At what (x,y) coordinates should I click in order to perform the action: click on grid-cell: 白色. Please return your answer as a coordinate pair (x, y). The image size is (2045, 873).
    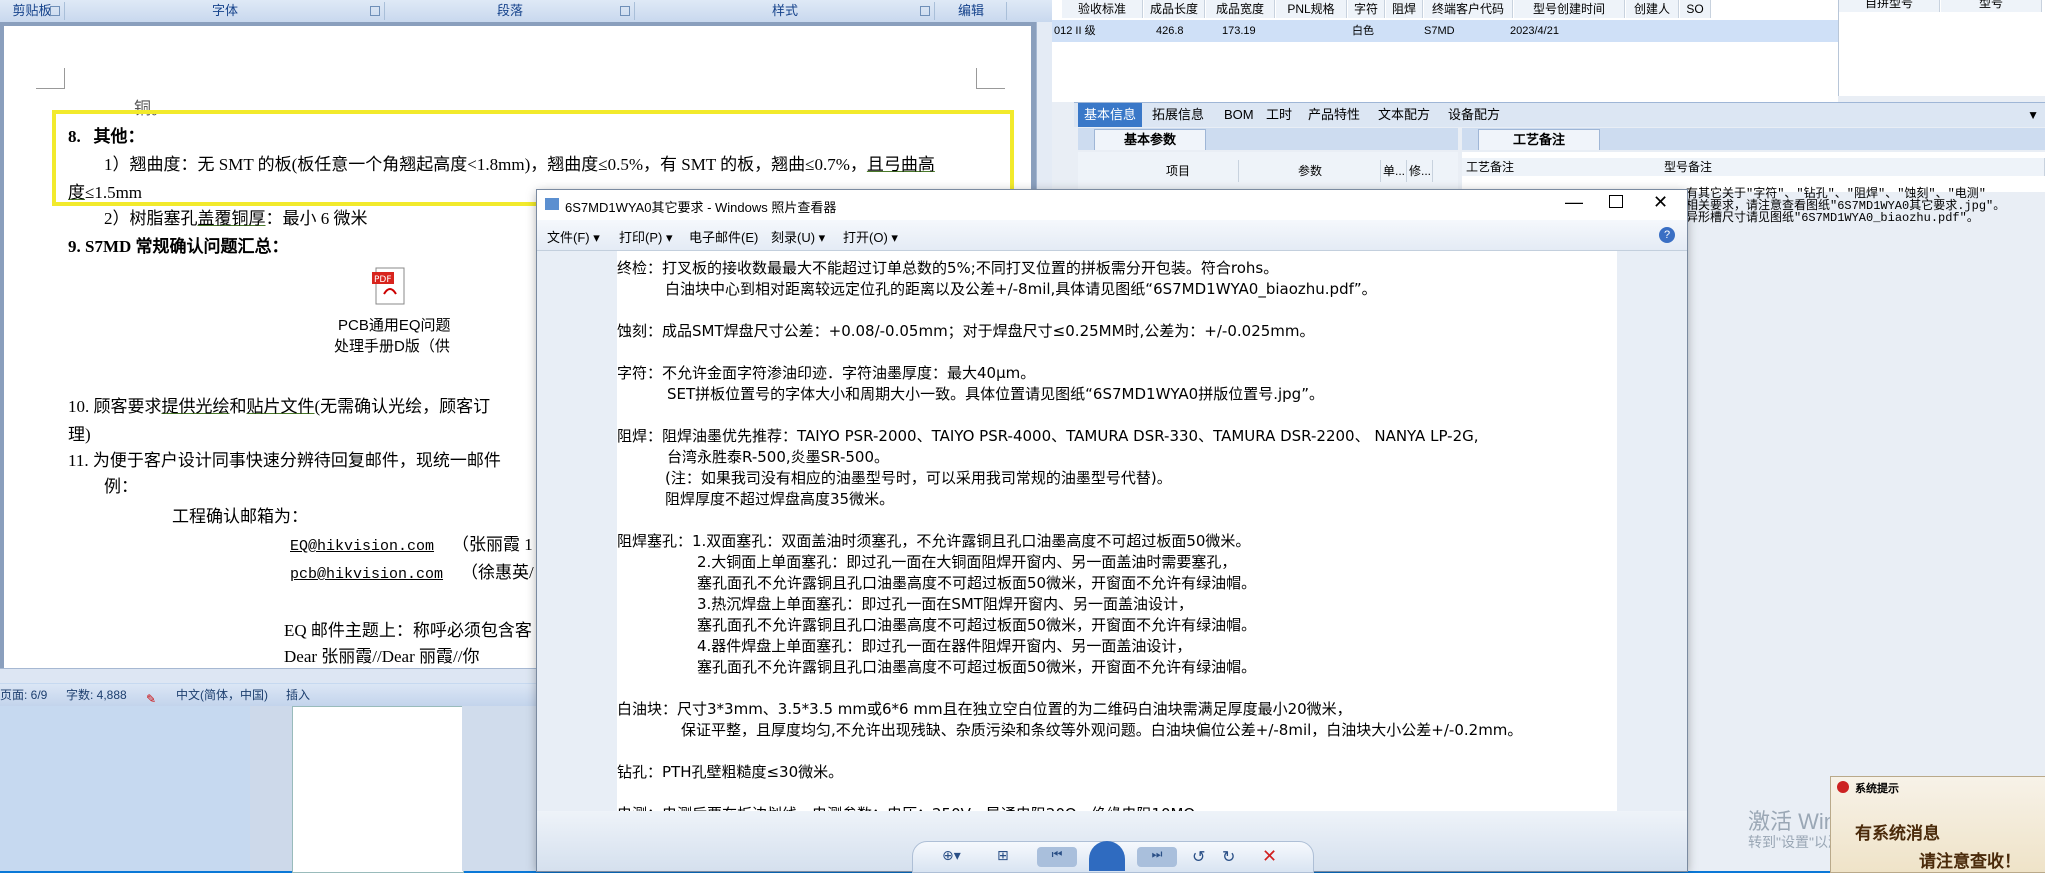
    Looking at the image, I should click on (1363, 31).